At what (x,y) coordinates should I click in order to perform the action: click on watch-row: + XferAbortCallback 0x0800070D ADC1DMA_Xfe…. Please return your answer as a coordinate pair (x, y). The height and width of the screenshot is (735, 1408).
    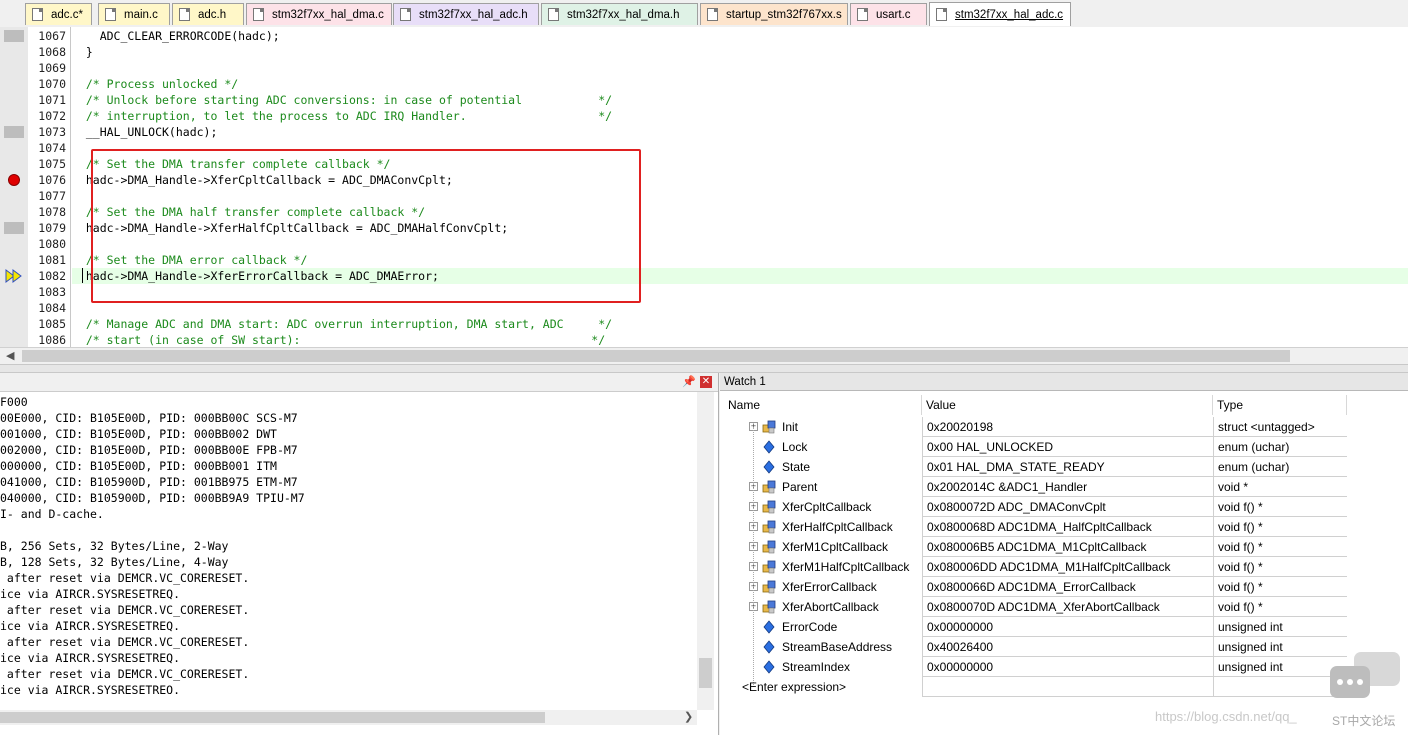
    Looking at the image, I should click on (1035, 607).